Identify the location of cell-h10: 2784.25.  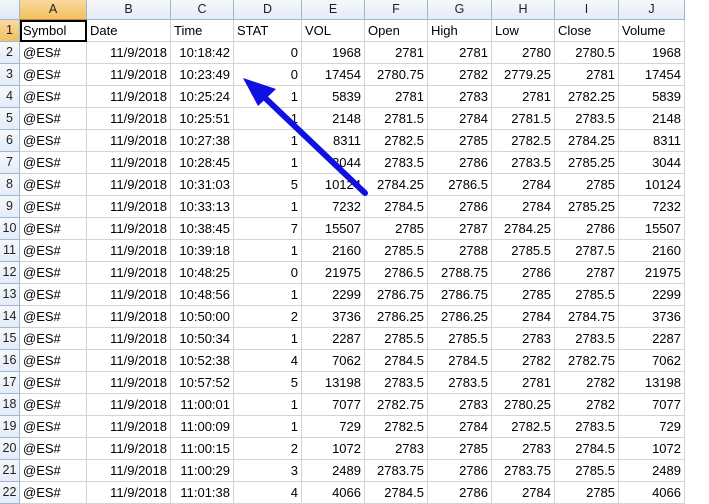
(523, 229).